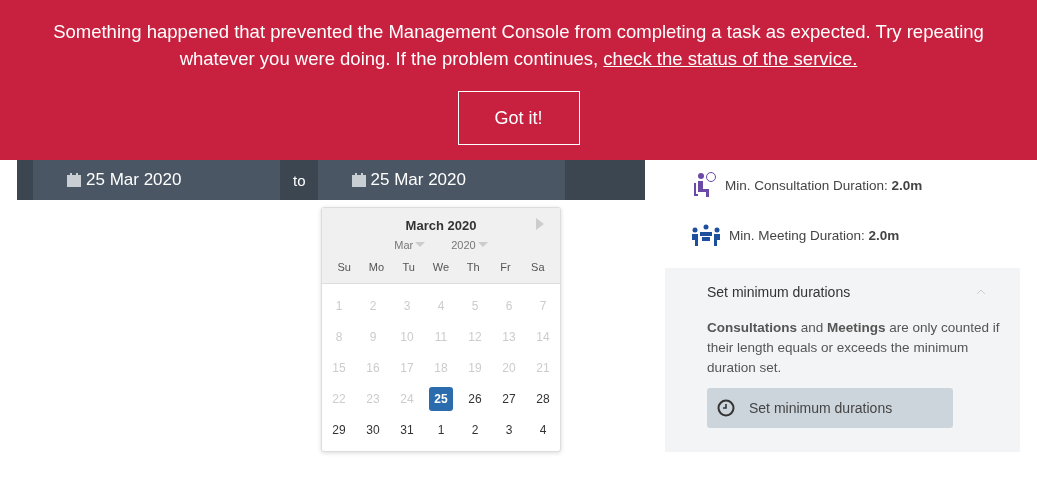  What do you see at coordinates (410, 245) in the screenshot?
I see `month-select: Mar` at bounding box center [410, 245].